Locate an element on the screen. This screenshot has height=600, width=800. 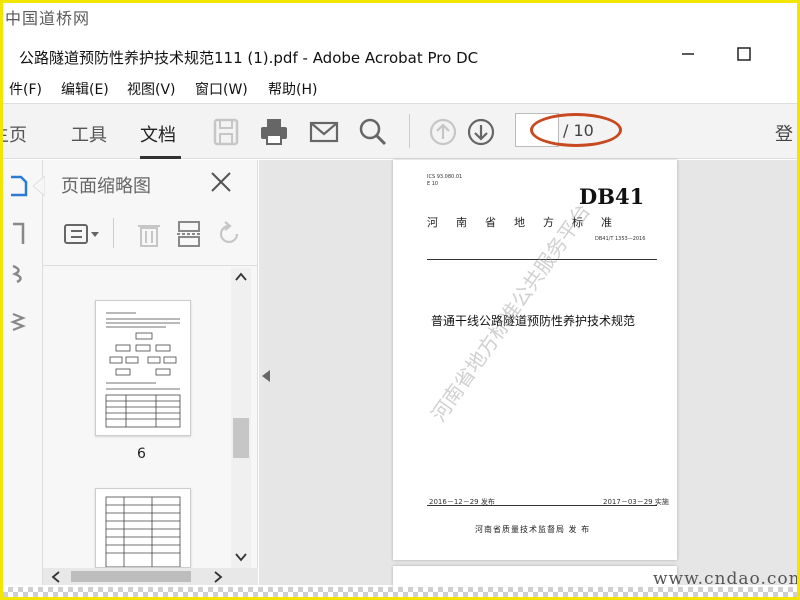
rotate-icon is located at coordinates (229, 232).